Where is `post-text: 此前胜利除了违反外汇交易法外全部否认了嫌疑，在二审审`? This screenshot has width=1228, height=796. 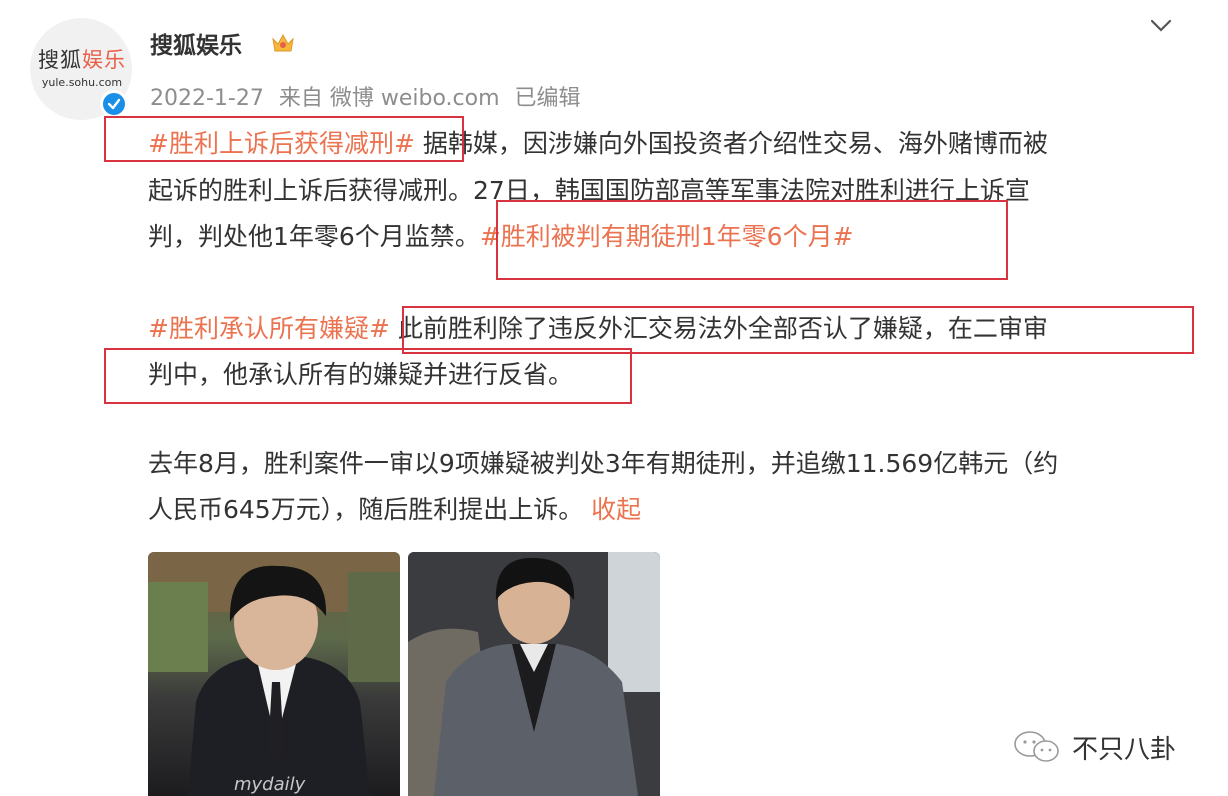
post-text: 此前胜利除了违反外汇交易法外全部否认了嫌疑，在二审审 is located at coordinates (718, 328).